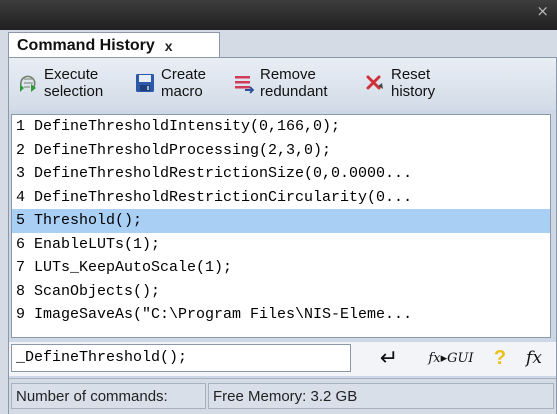  Describe the element at coordinates (288, 74) in the screenshot. I see `remove-line1: Remove` at that location.